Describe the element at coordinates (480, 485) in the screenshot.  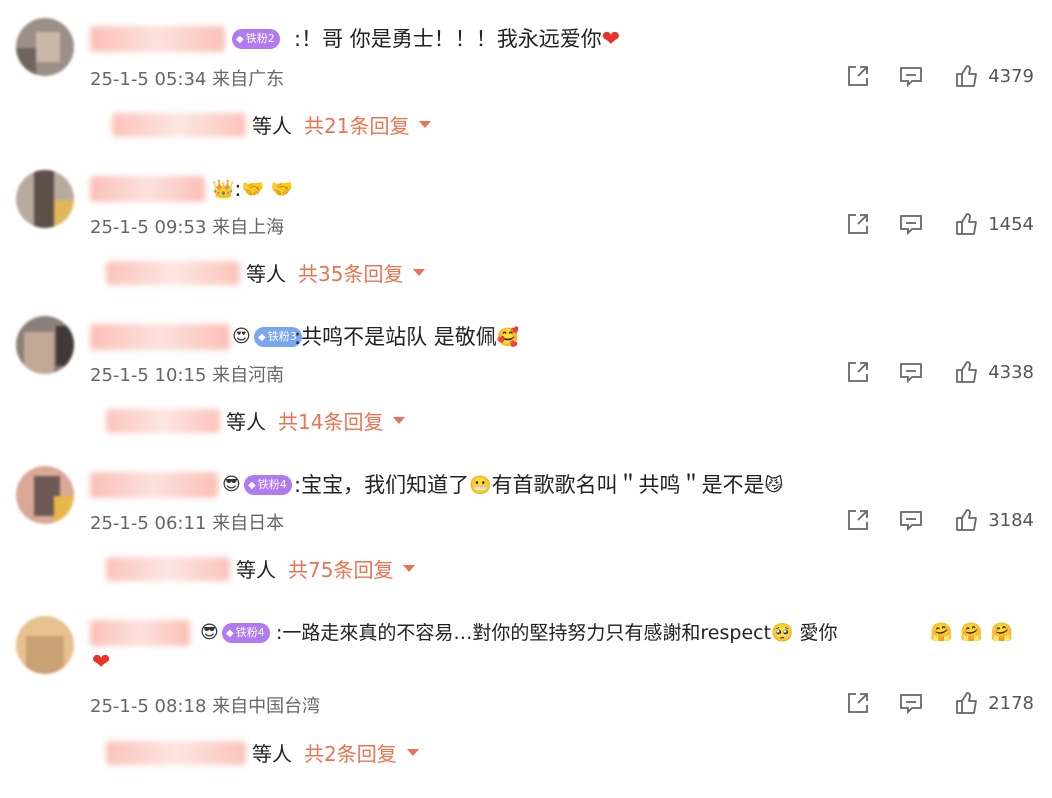
I see `grimace-emoji-icon: 😬` at that location.